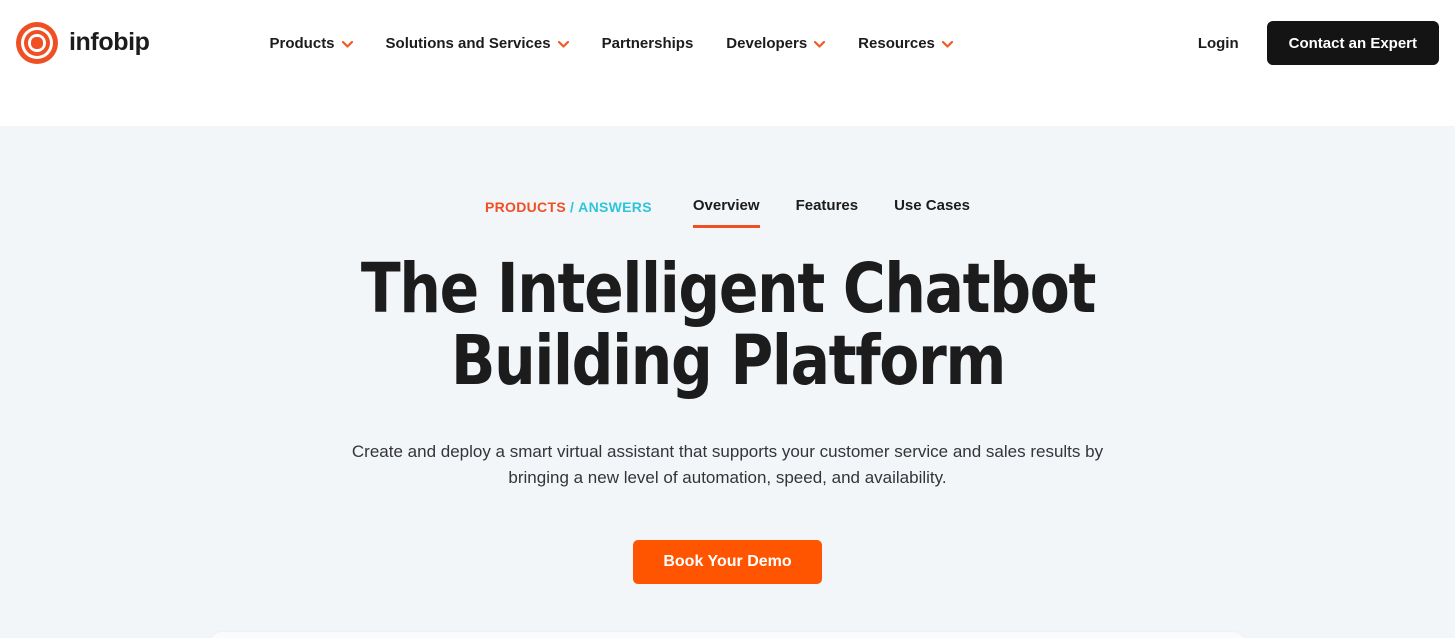 The image size is (1455, 638). I want to click on nav-item-label: Resources, so click(896, 43).